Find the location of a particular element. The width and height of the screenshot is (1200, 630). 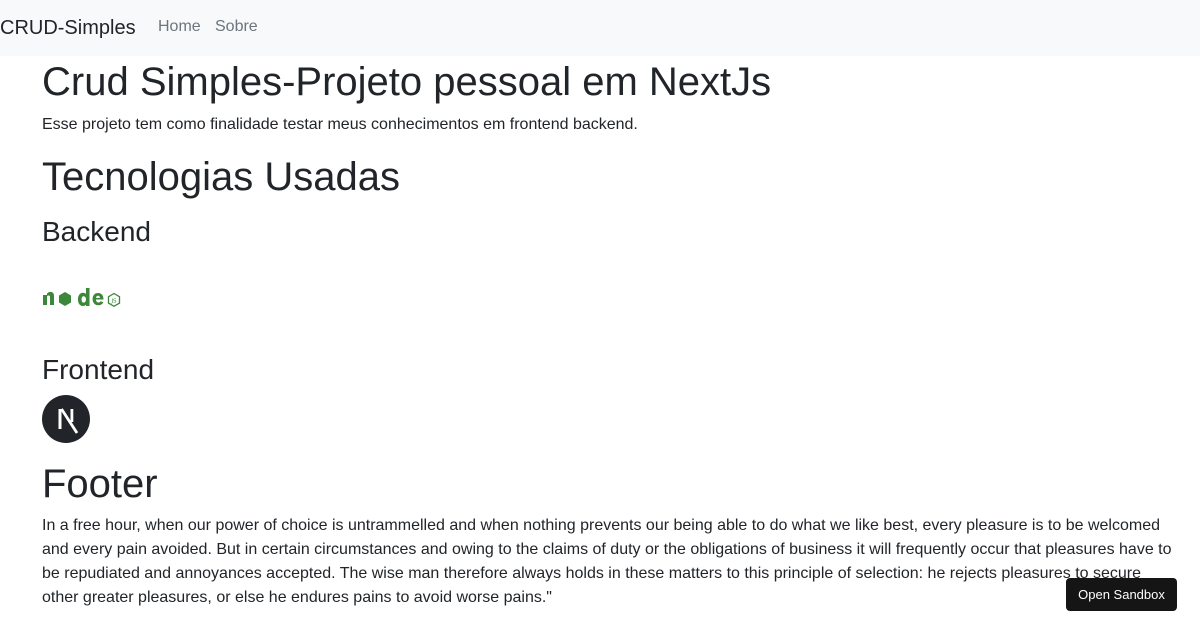

navbar: CRUD-Simples Home Sobre is located at coordinates (600, 28).